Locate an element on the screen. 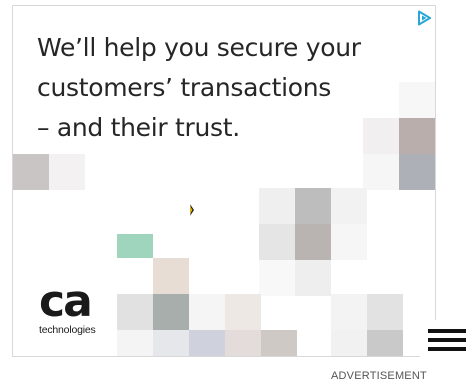 This screenshot has height=390, width=474. headline-line: – and their trust. is located at coordinates (138, 127).